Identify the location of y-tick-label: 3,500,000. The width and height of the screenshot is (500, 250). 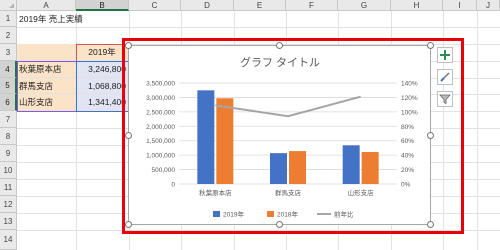
(160, 84).